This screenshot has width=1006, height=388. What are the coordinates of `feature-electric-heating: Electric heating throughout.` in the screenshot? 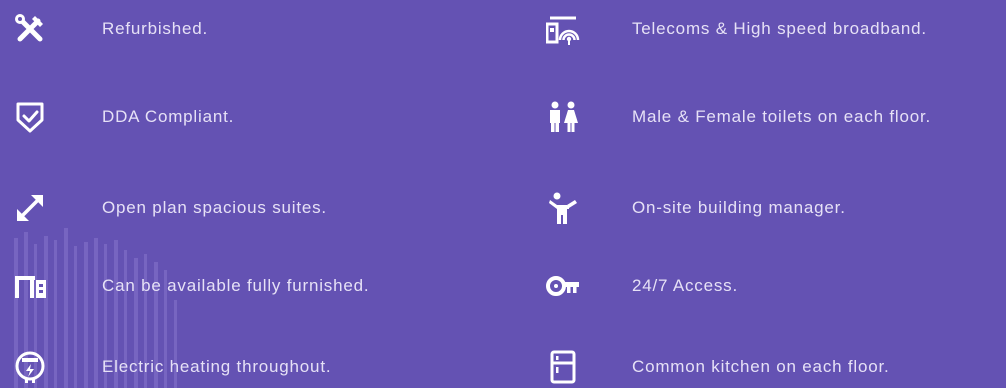 It's located at (168, 367).